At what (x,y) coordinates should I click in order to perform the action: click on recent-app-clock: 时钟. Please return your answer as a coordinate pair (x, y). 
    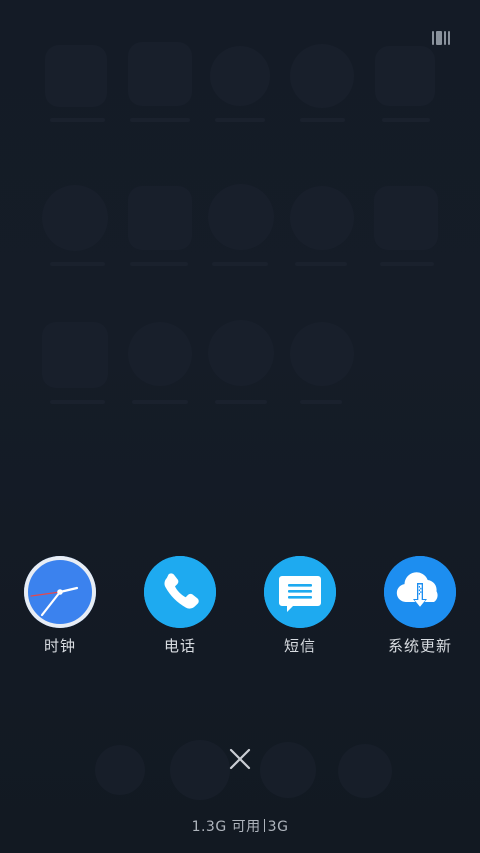
    Looking at the image, I should click on (60, 606).